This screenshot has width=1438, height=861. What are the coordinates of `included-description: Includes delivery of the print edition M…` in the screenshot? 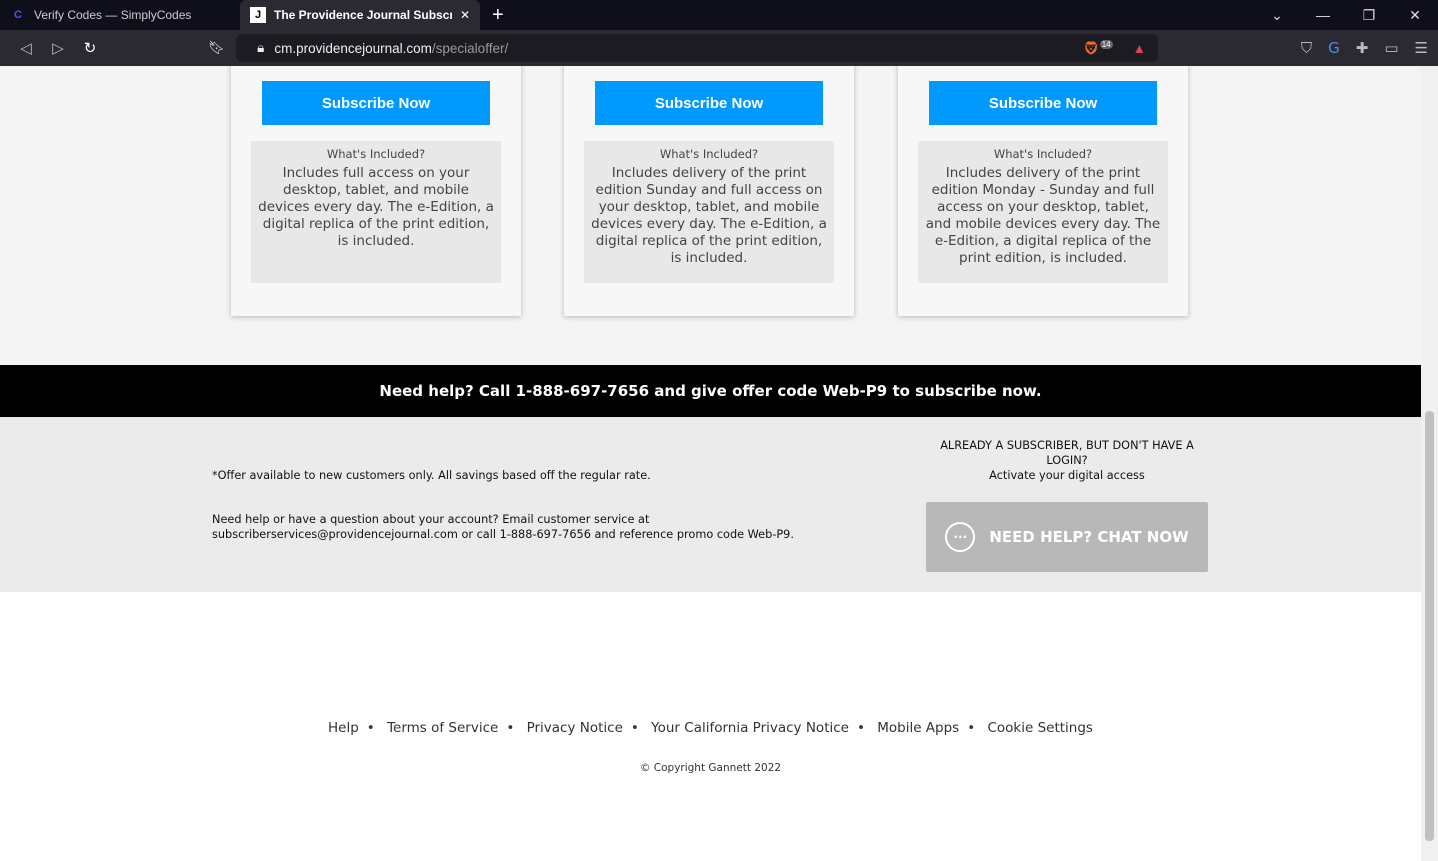 It's located at (1043, 215).